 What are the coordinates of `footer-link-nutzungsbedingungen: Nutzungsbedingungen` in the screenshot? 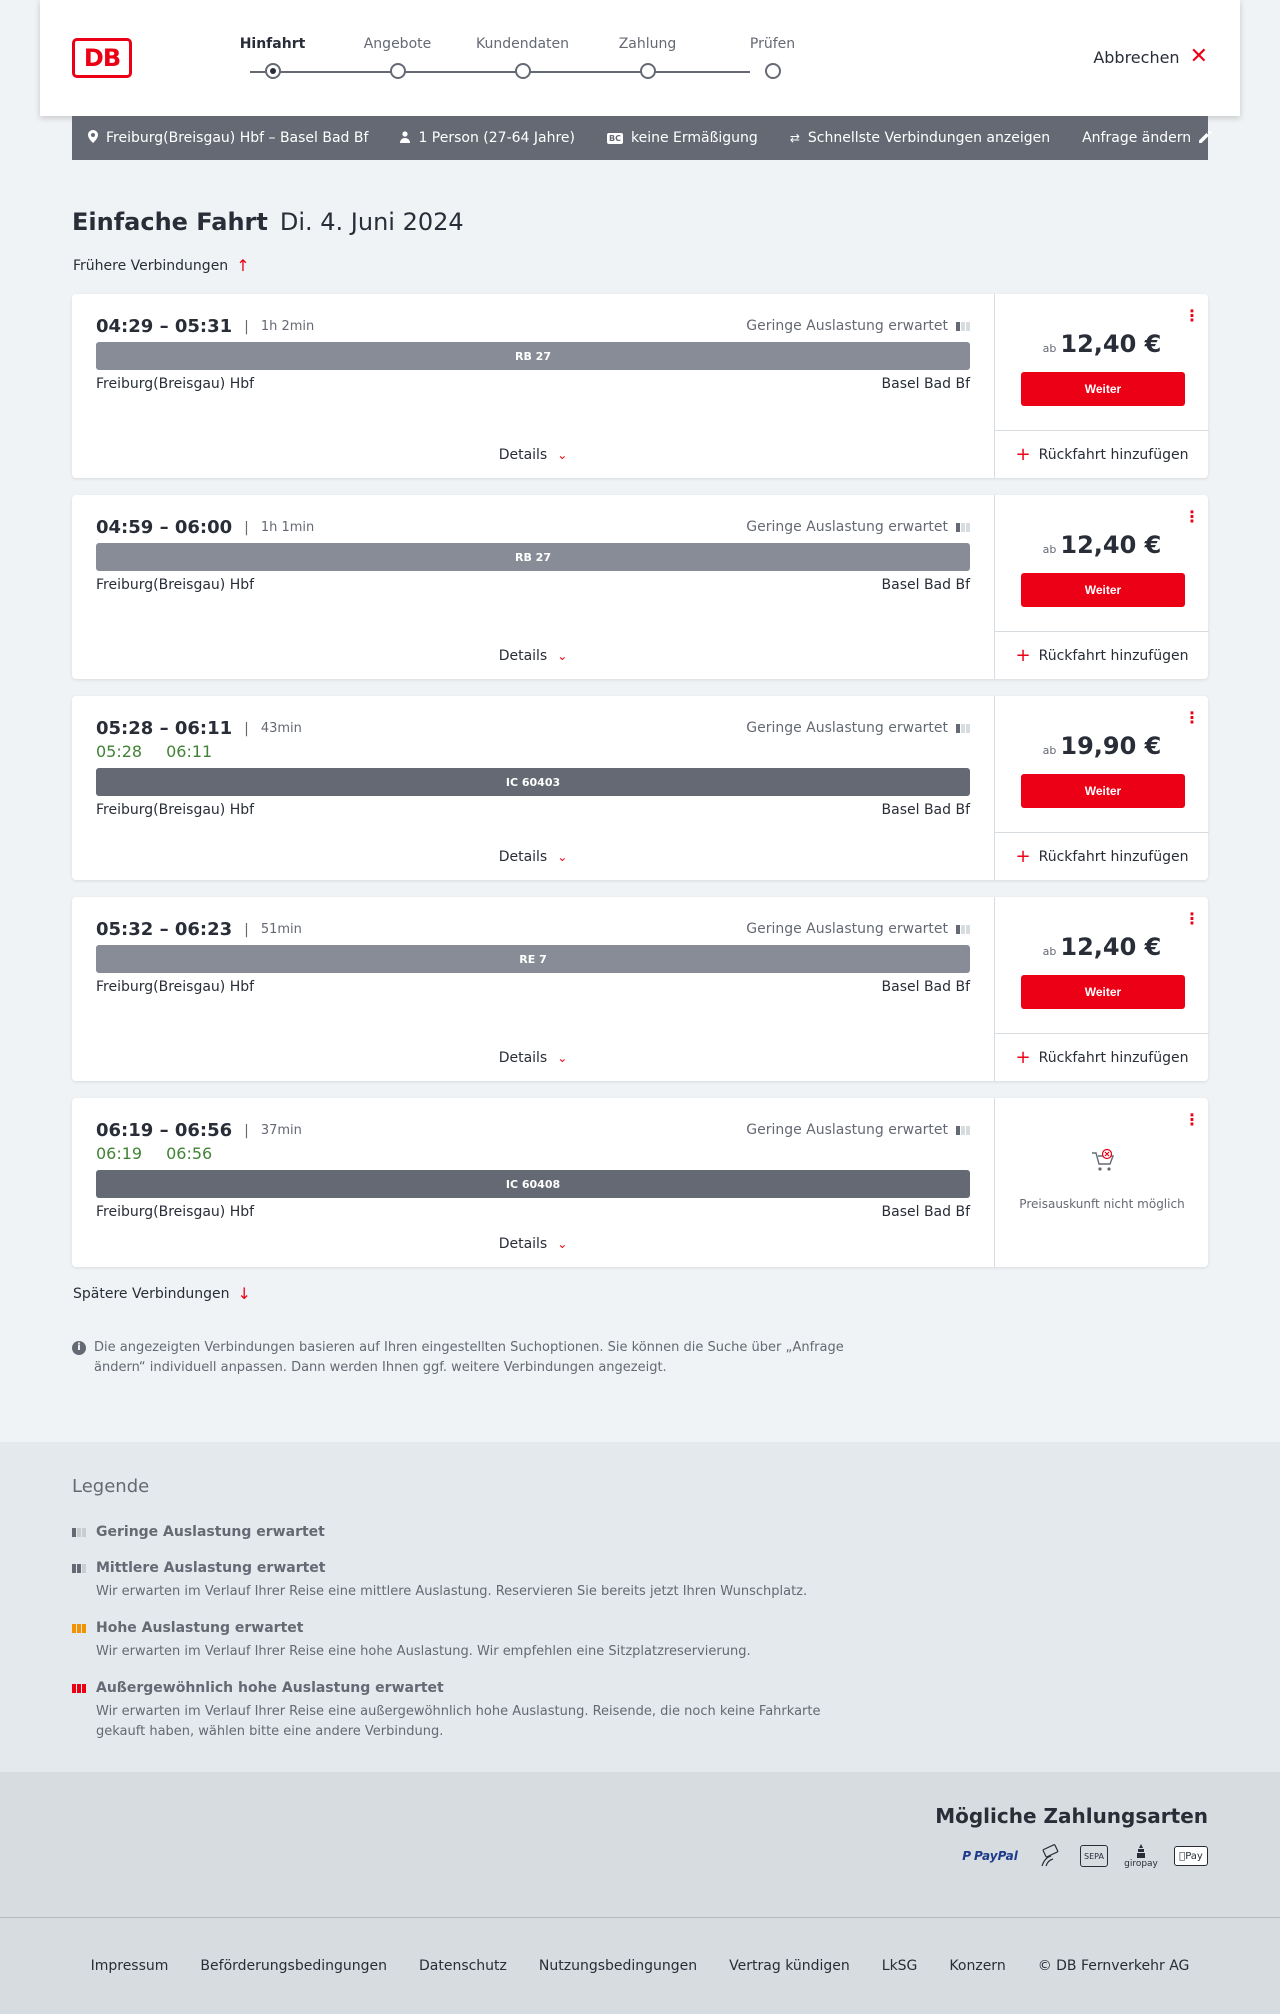 It's located at (618, 1966).